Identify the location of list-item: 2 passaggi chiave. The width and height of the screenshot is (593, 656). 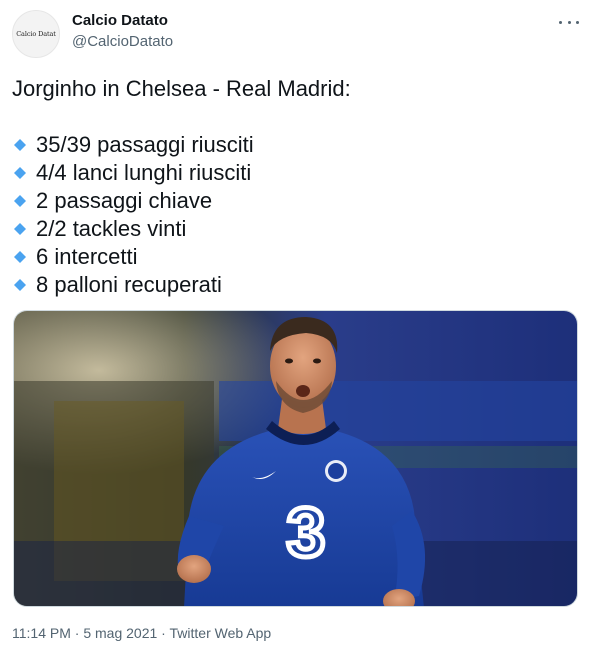
(134, 201).